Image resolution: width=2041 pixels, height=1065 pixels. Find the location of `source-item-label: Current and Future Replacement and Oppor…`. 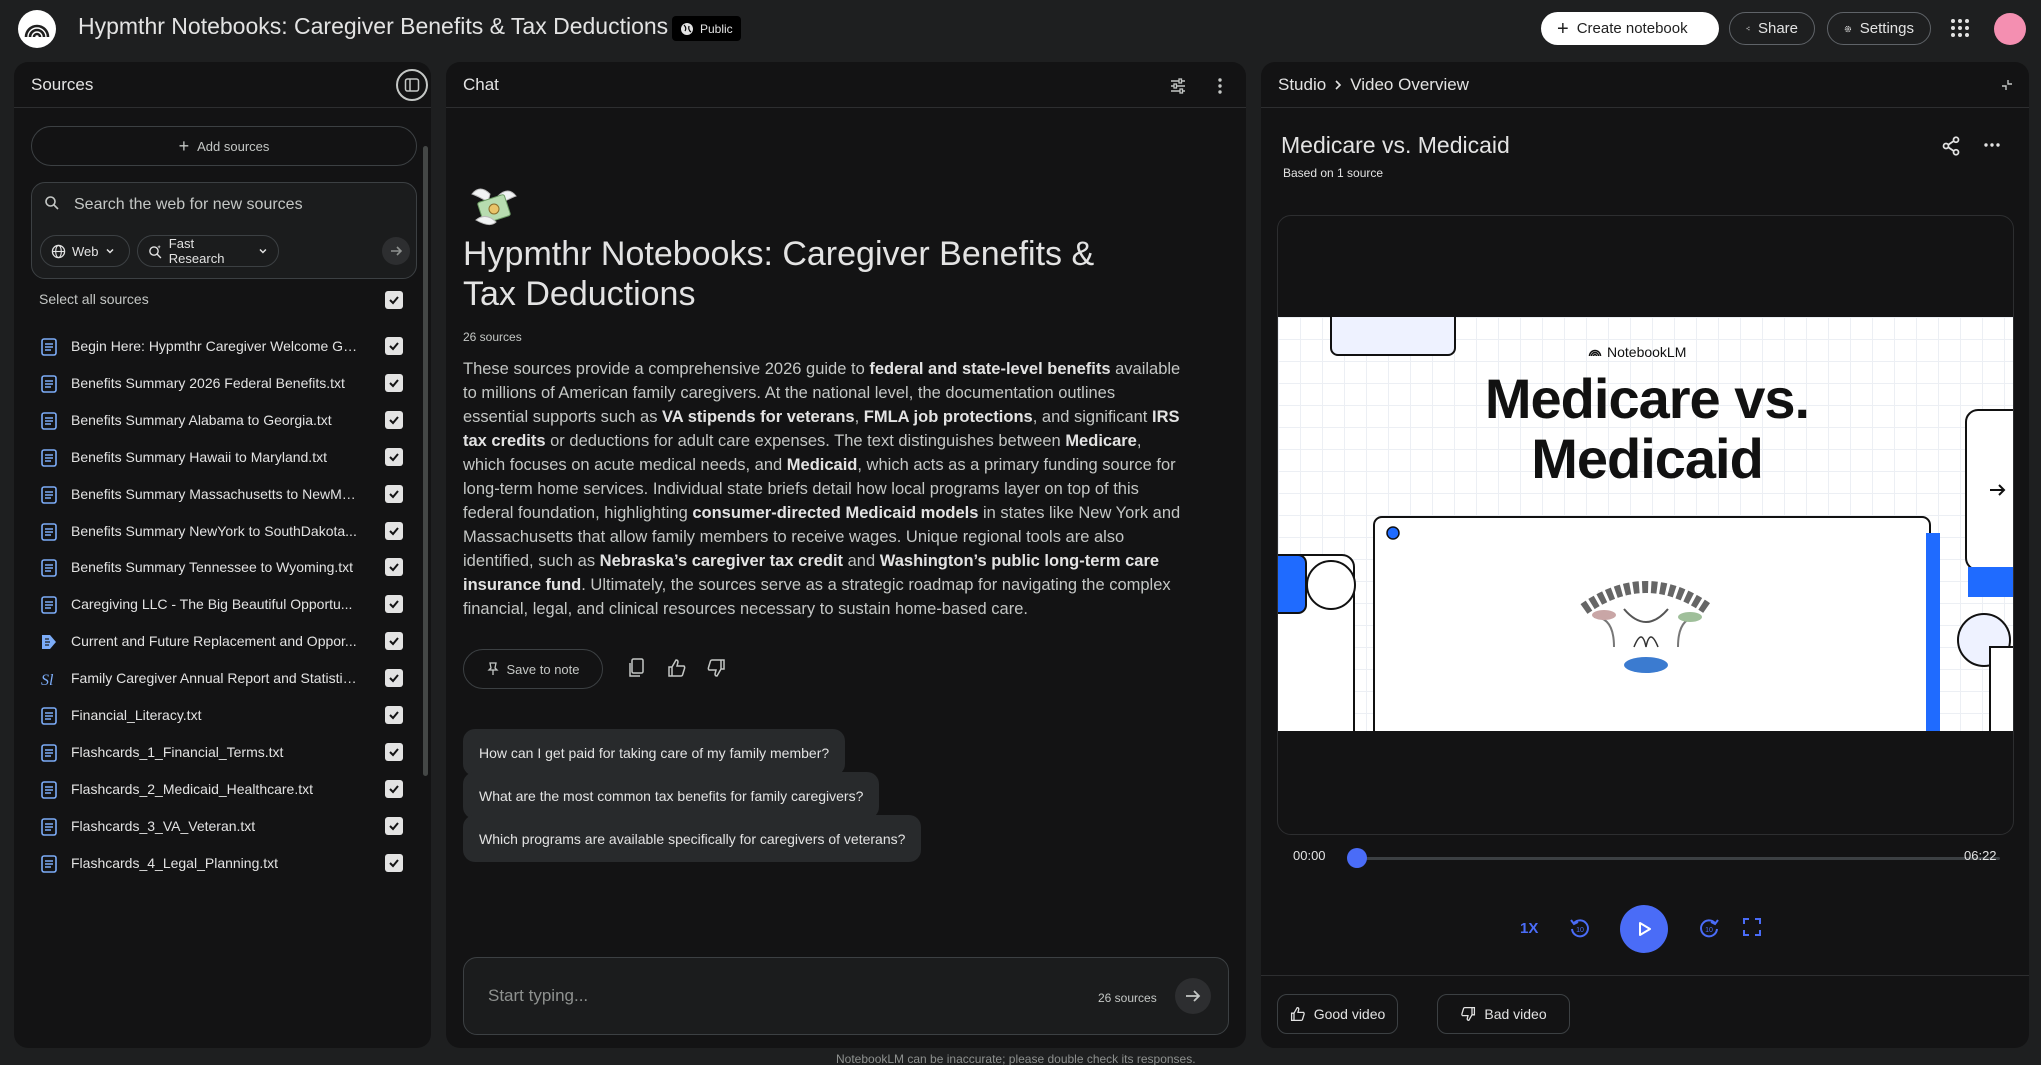

source-item-label: Current and Future Replacement and Oppor… is located at coordinates (214, 641).